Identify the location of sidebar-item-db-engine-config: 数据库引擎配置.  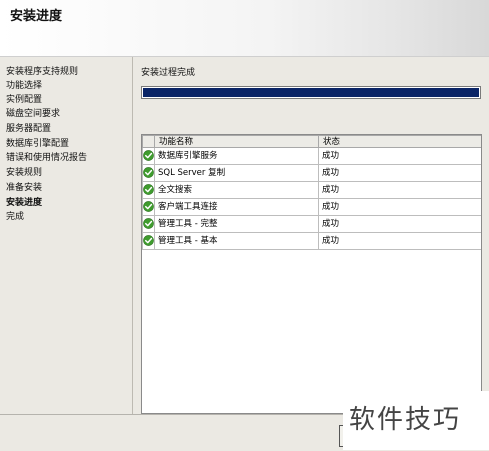
(37, 144).